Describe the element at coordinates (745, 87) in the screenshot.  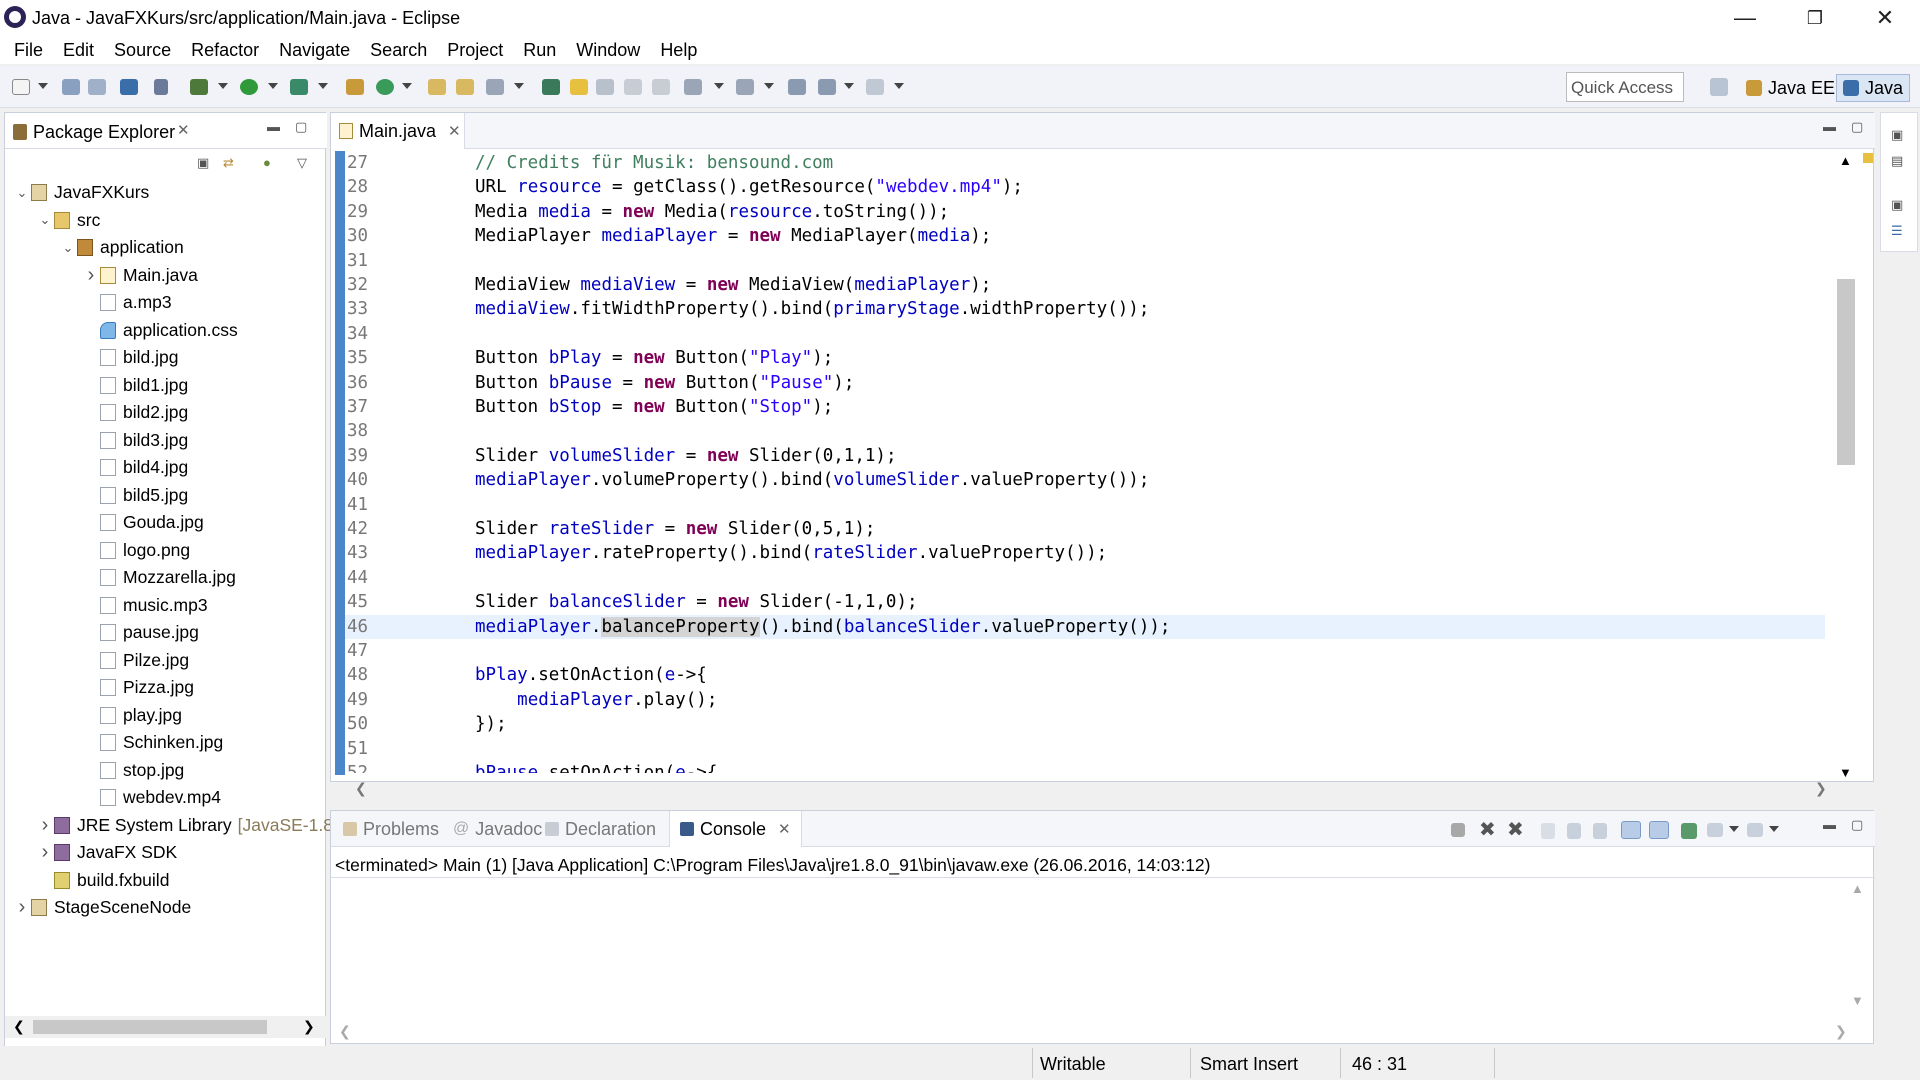
I see `previous-annotation-icon` at that location.